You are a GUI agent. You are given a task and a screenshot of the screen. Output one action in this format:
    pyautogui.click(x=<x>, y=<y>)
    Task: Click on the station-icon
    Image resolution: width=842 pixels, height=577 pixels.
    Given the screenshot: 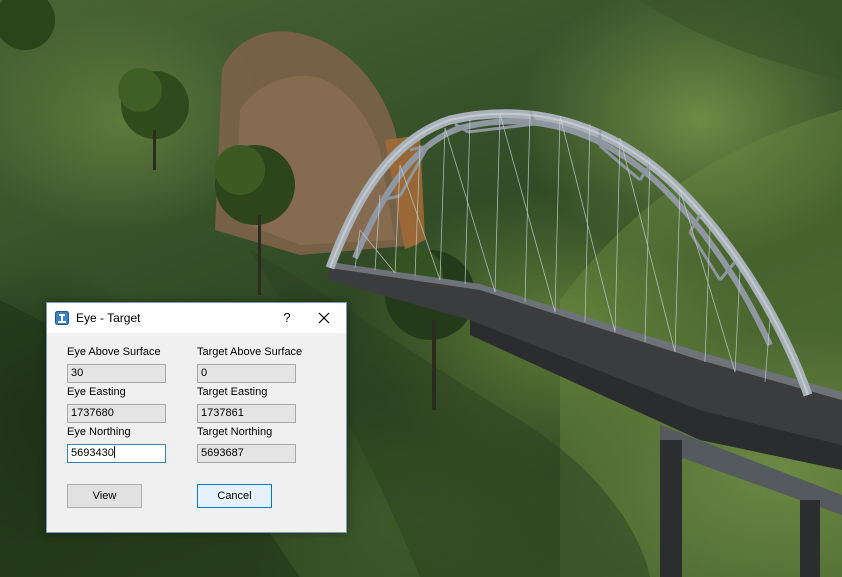 What is the action you would take?
    pyautogui.click(x=62, y=318)
    